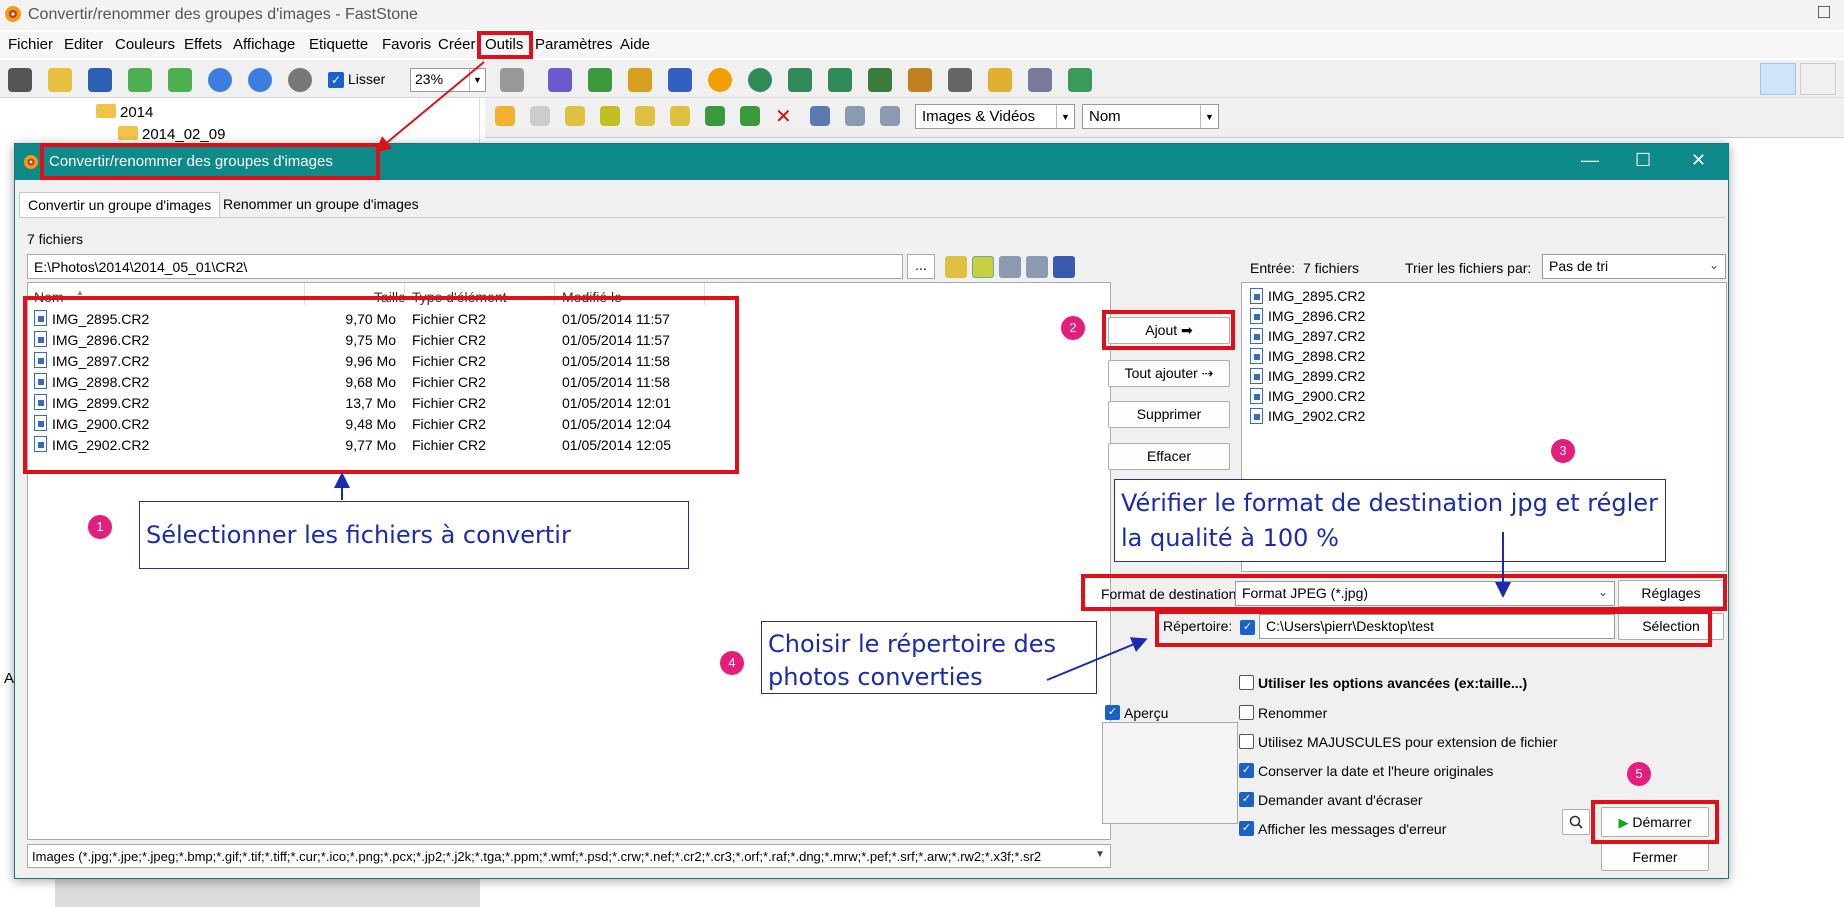  I want to click on rotate-right-icon, so click(840, 80).